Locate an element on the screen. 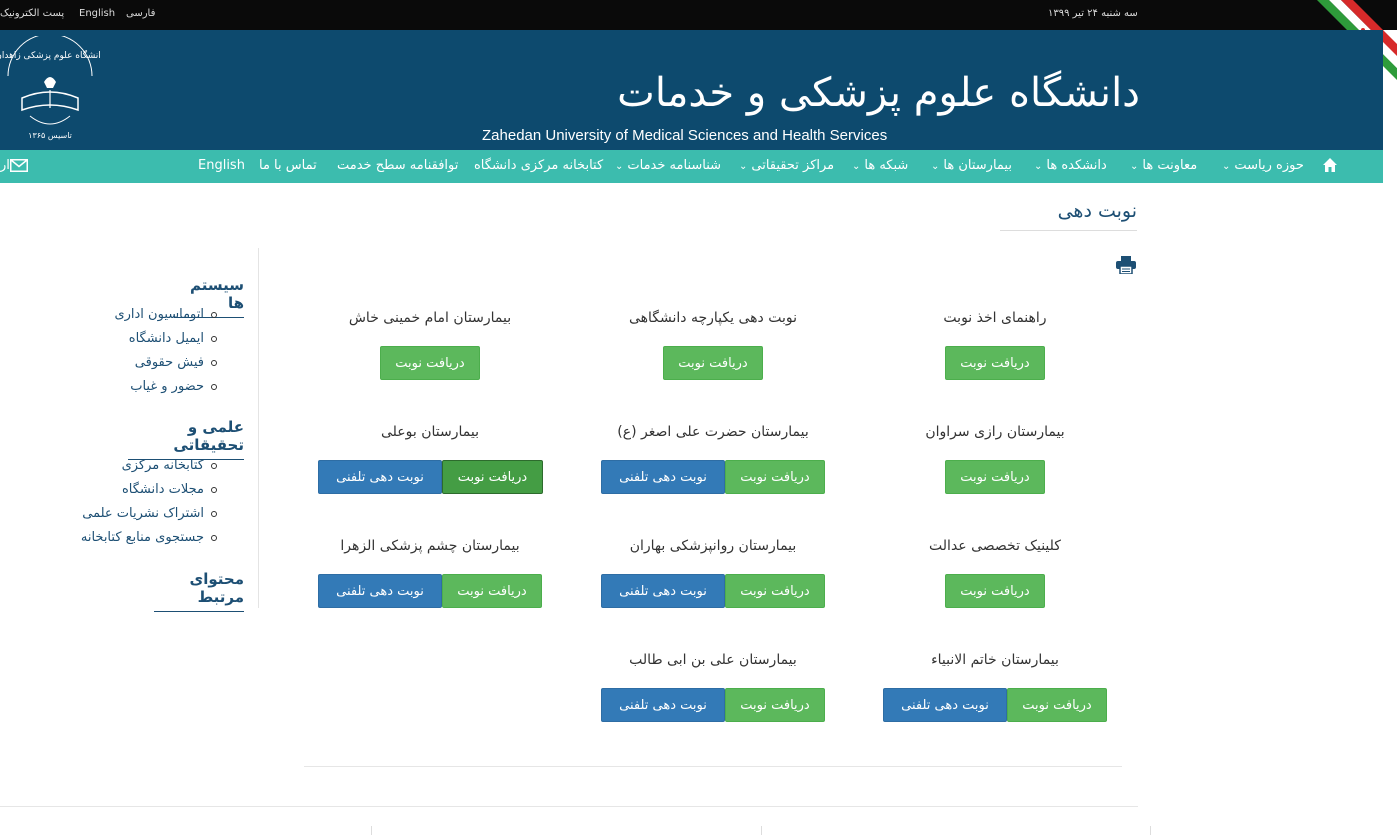 The width and height of the screenshot is (1397, 835). content-divider is located at coordinates (713, 766).